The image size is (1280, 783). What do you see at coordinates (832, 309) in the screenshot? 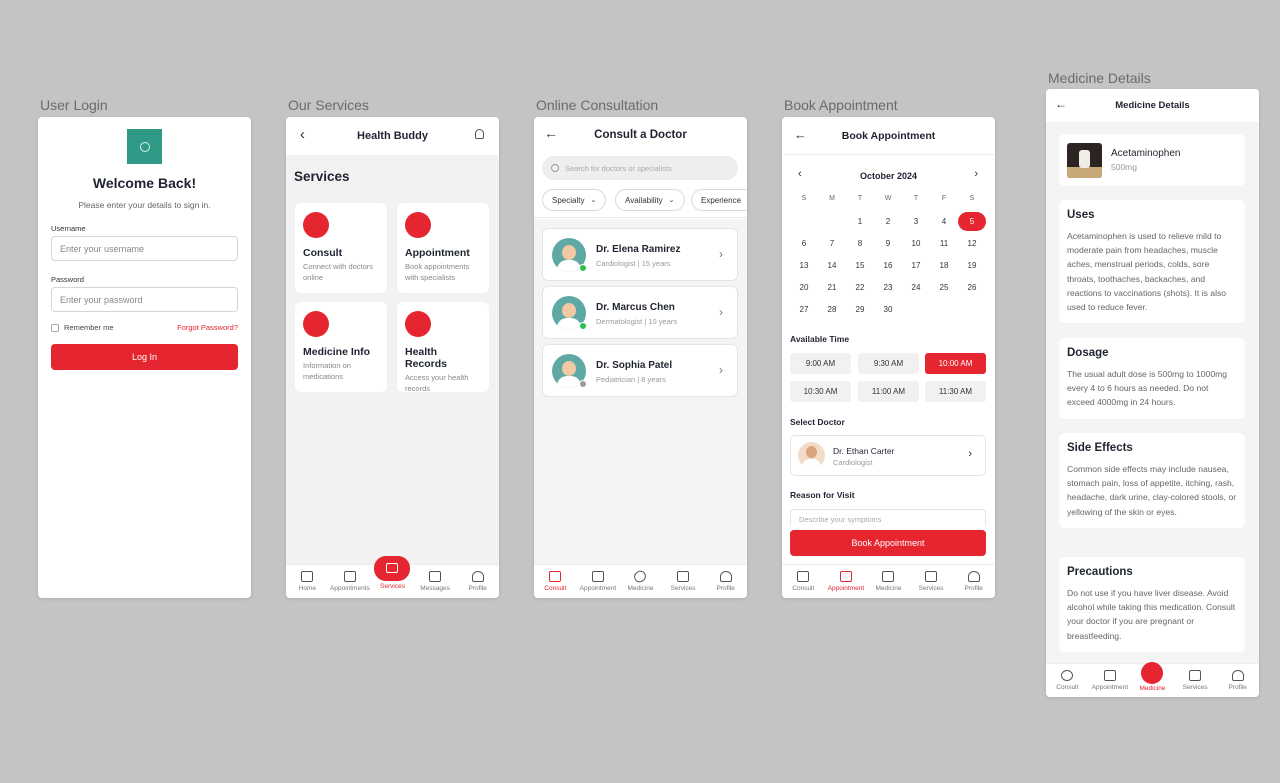
I see `calendar-day: 28` at bounding box center [832, 309].